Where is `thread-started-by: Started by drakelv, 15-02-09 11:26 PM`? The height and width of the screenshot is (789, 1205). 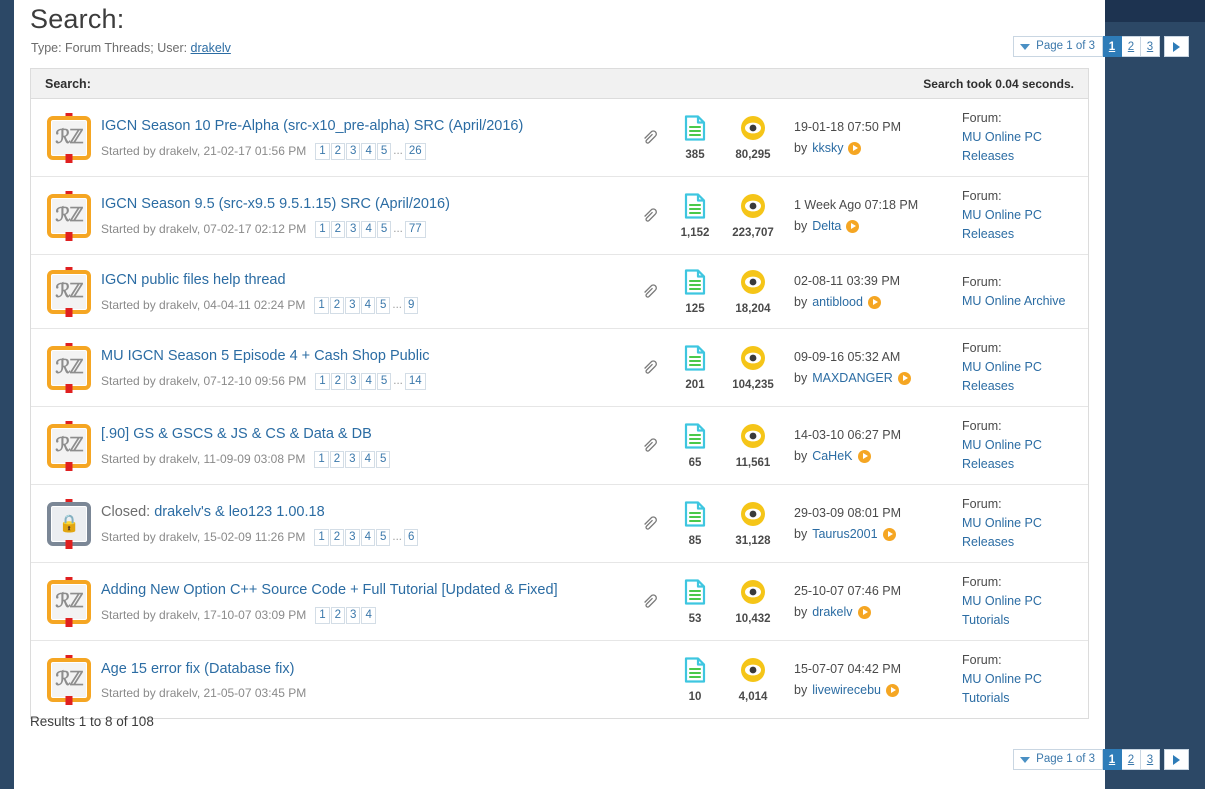 thread-started-by: Started by drakelv, 15-02-09 11:26 PM is located at coordinates (203, 537).